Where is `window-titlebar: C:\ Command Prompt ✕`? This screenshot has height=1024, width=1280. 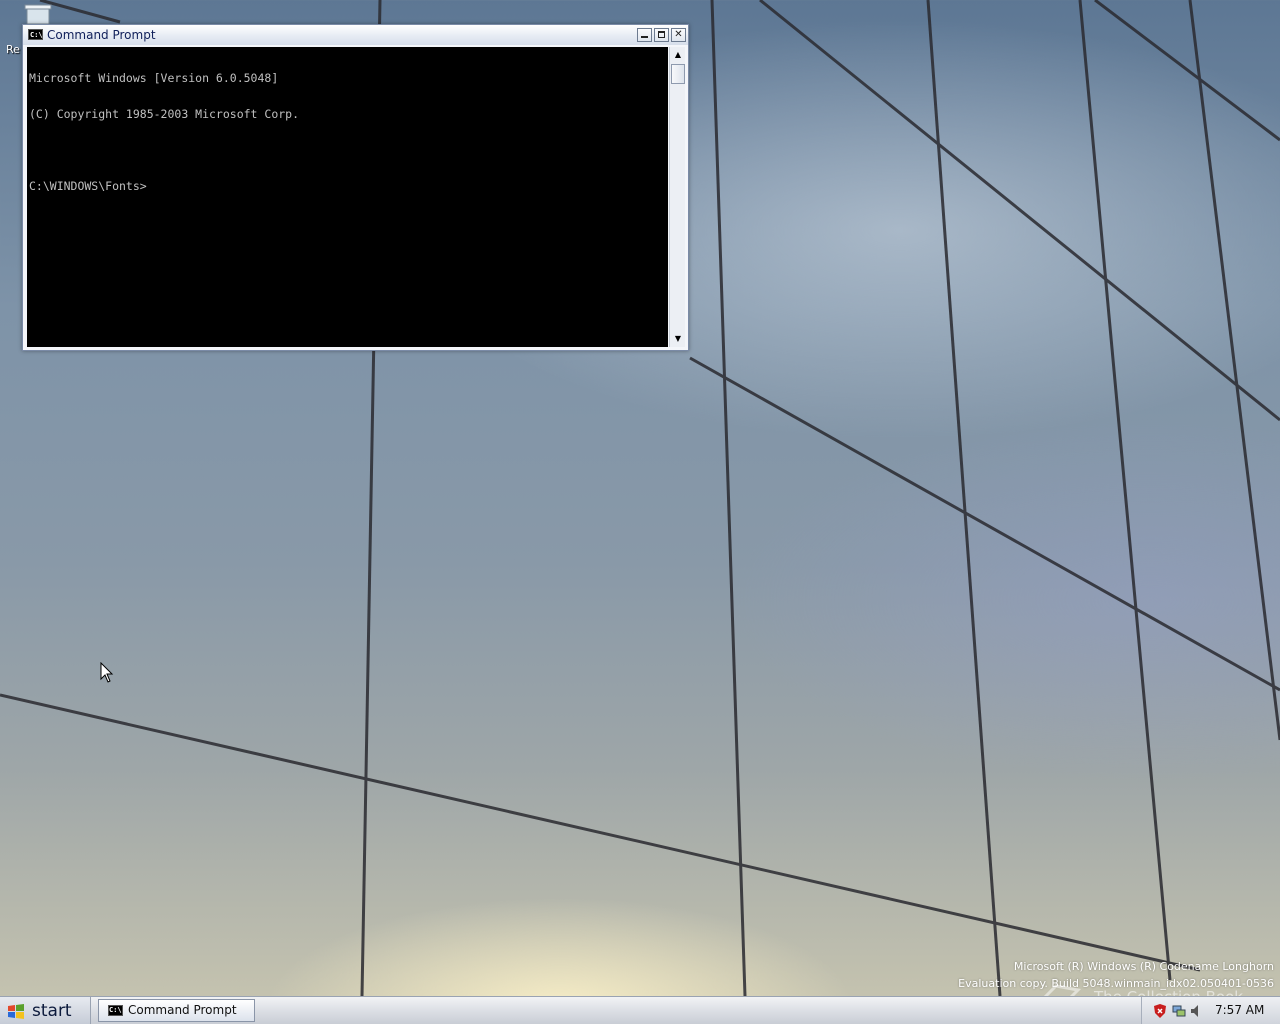
window-titlebar: C:\ Command Prompt ✕ is located at coordinates (355, 35).